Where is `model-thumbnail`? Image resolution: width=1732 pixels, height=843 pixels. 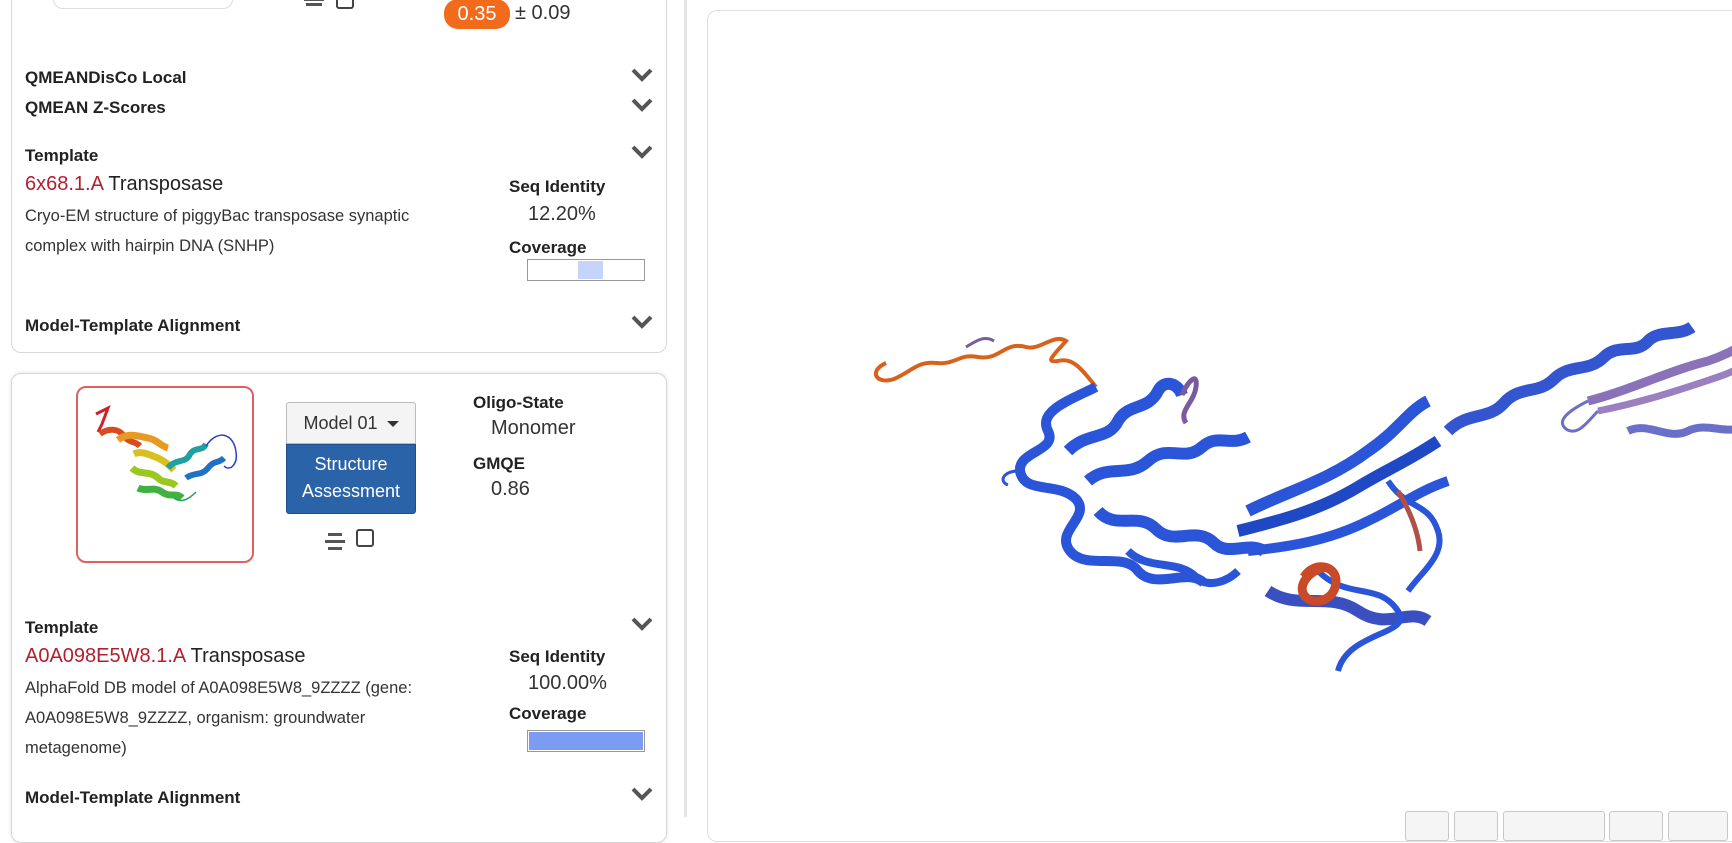
model-thumbnail is located at coordinates (165, 474).